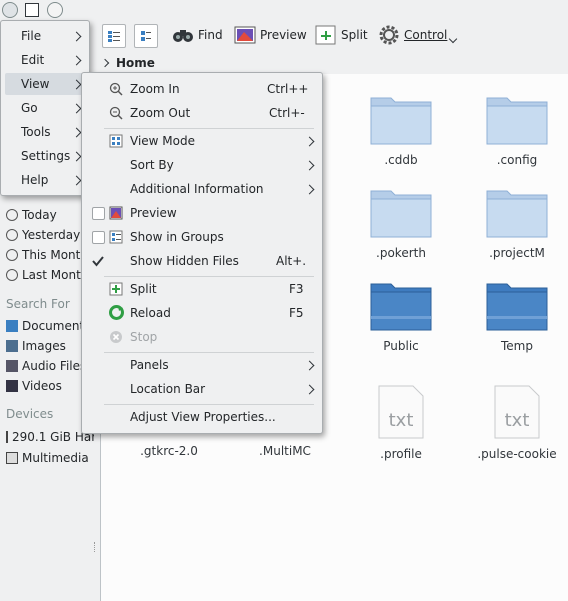 The image size is (568, 601). Describe the element at coordinates (202, 337) in the screenshot. I see `menu-item-stop: Stop` at that location.